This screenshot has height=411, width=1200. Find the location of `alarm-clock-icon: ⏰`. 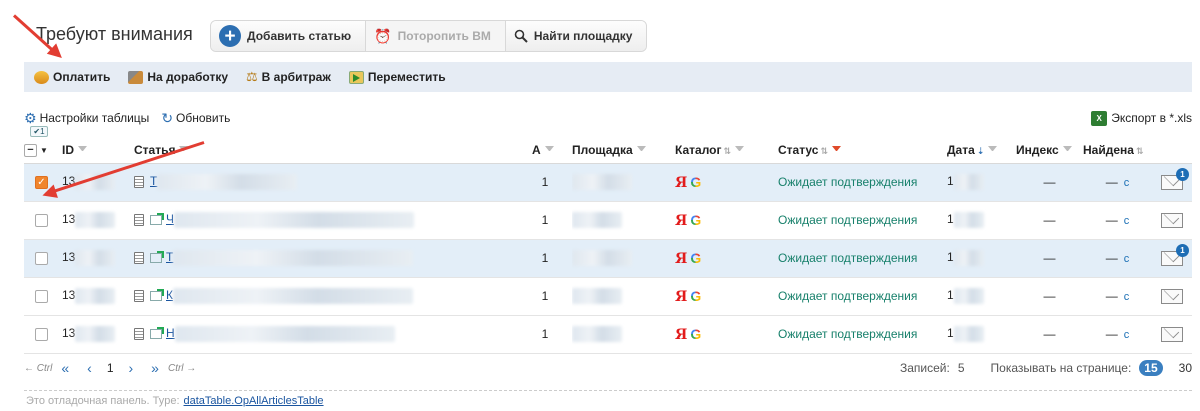

alarm-clock-icon: ⏰ is located at coordinates (383, 35).